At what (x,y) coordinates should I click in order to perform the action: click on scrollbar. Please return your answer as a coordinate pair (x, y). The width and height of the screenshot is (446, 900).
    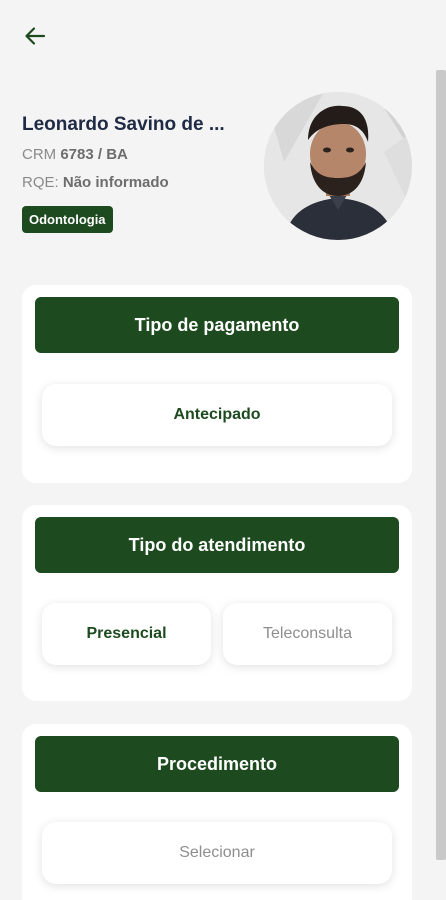
    Looking at the image, I should click on (441, 465).